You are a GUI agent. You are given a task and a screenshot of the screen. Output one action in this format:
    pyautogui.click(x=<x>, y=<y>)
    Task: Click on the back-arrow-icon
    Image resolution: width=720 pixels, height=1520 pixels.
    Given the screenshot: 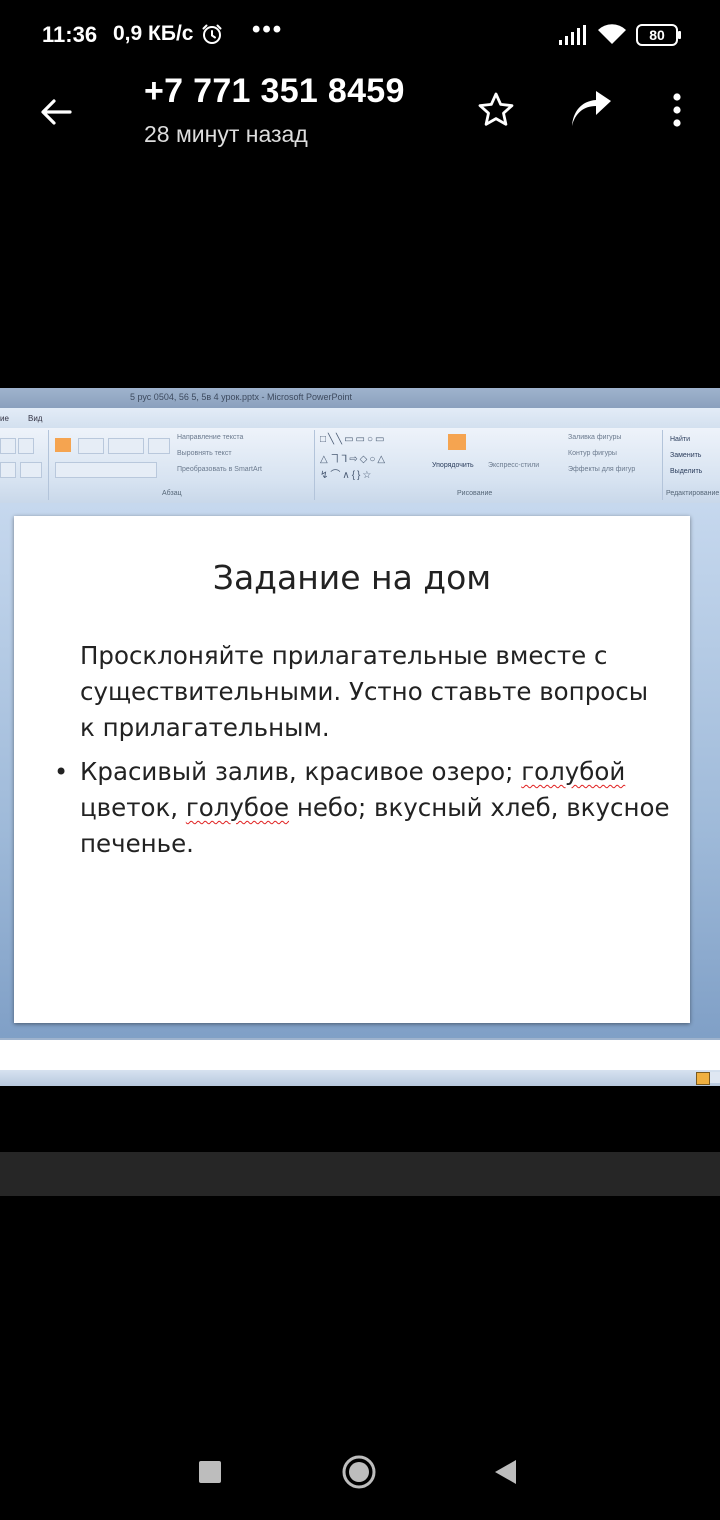 What is the action you would take?
    pyautogui.click(x=56, y=112)
    